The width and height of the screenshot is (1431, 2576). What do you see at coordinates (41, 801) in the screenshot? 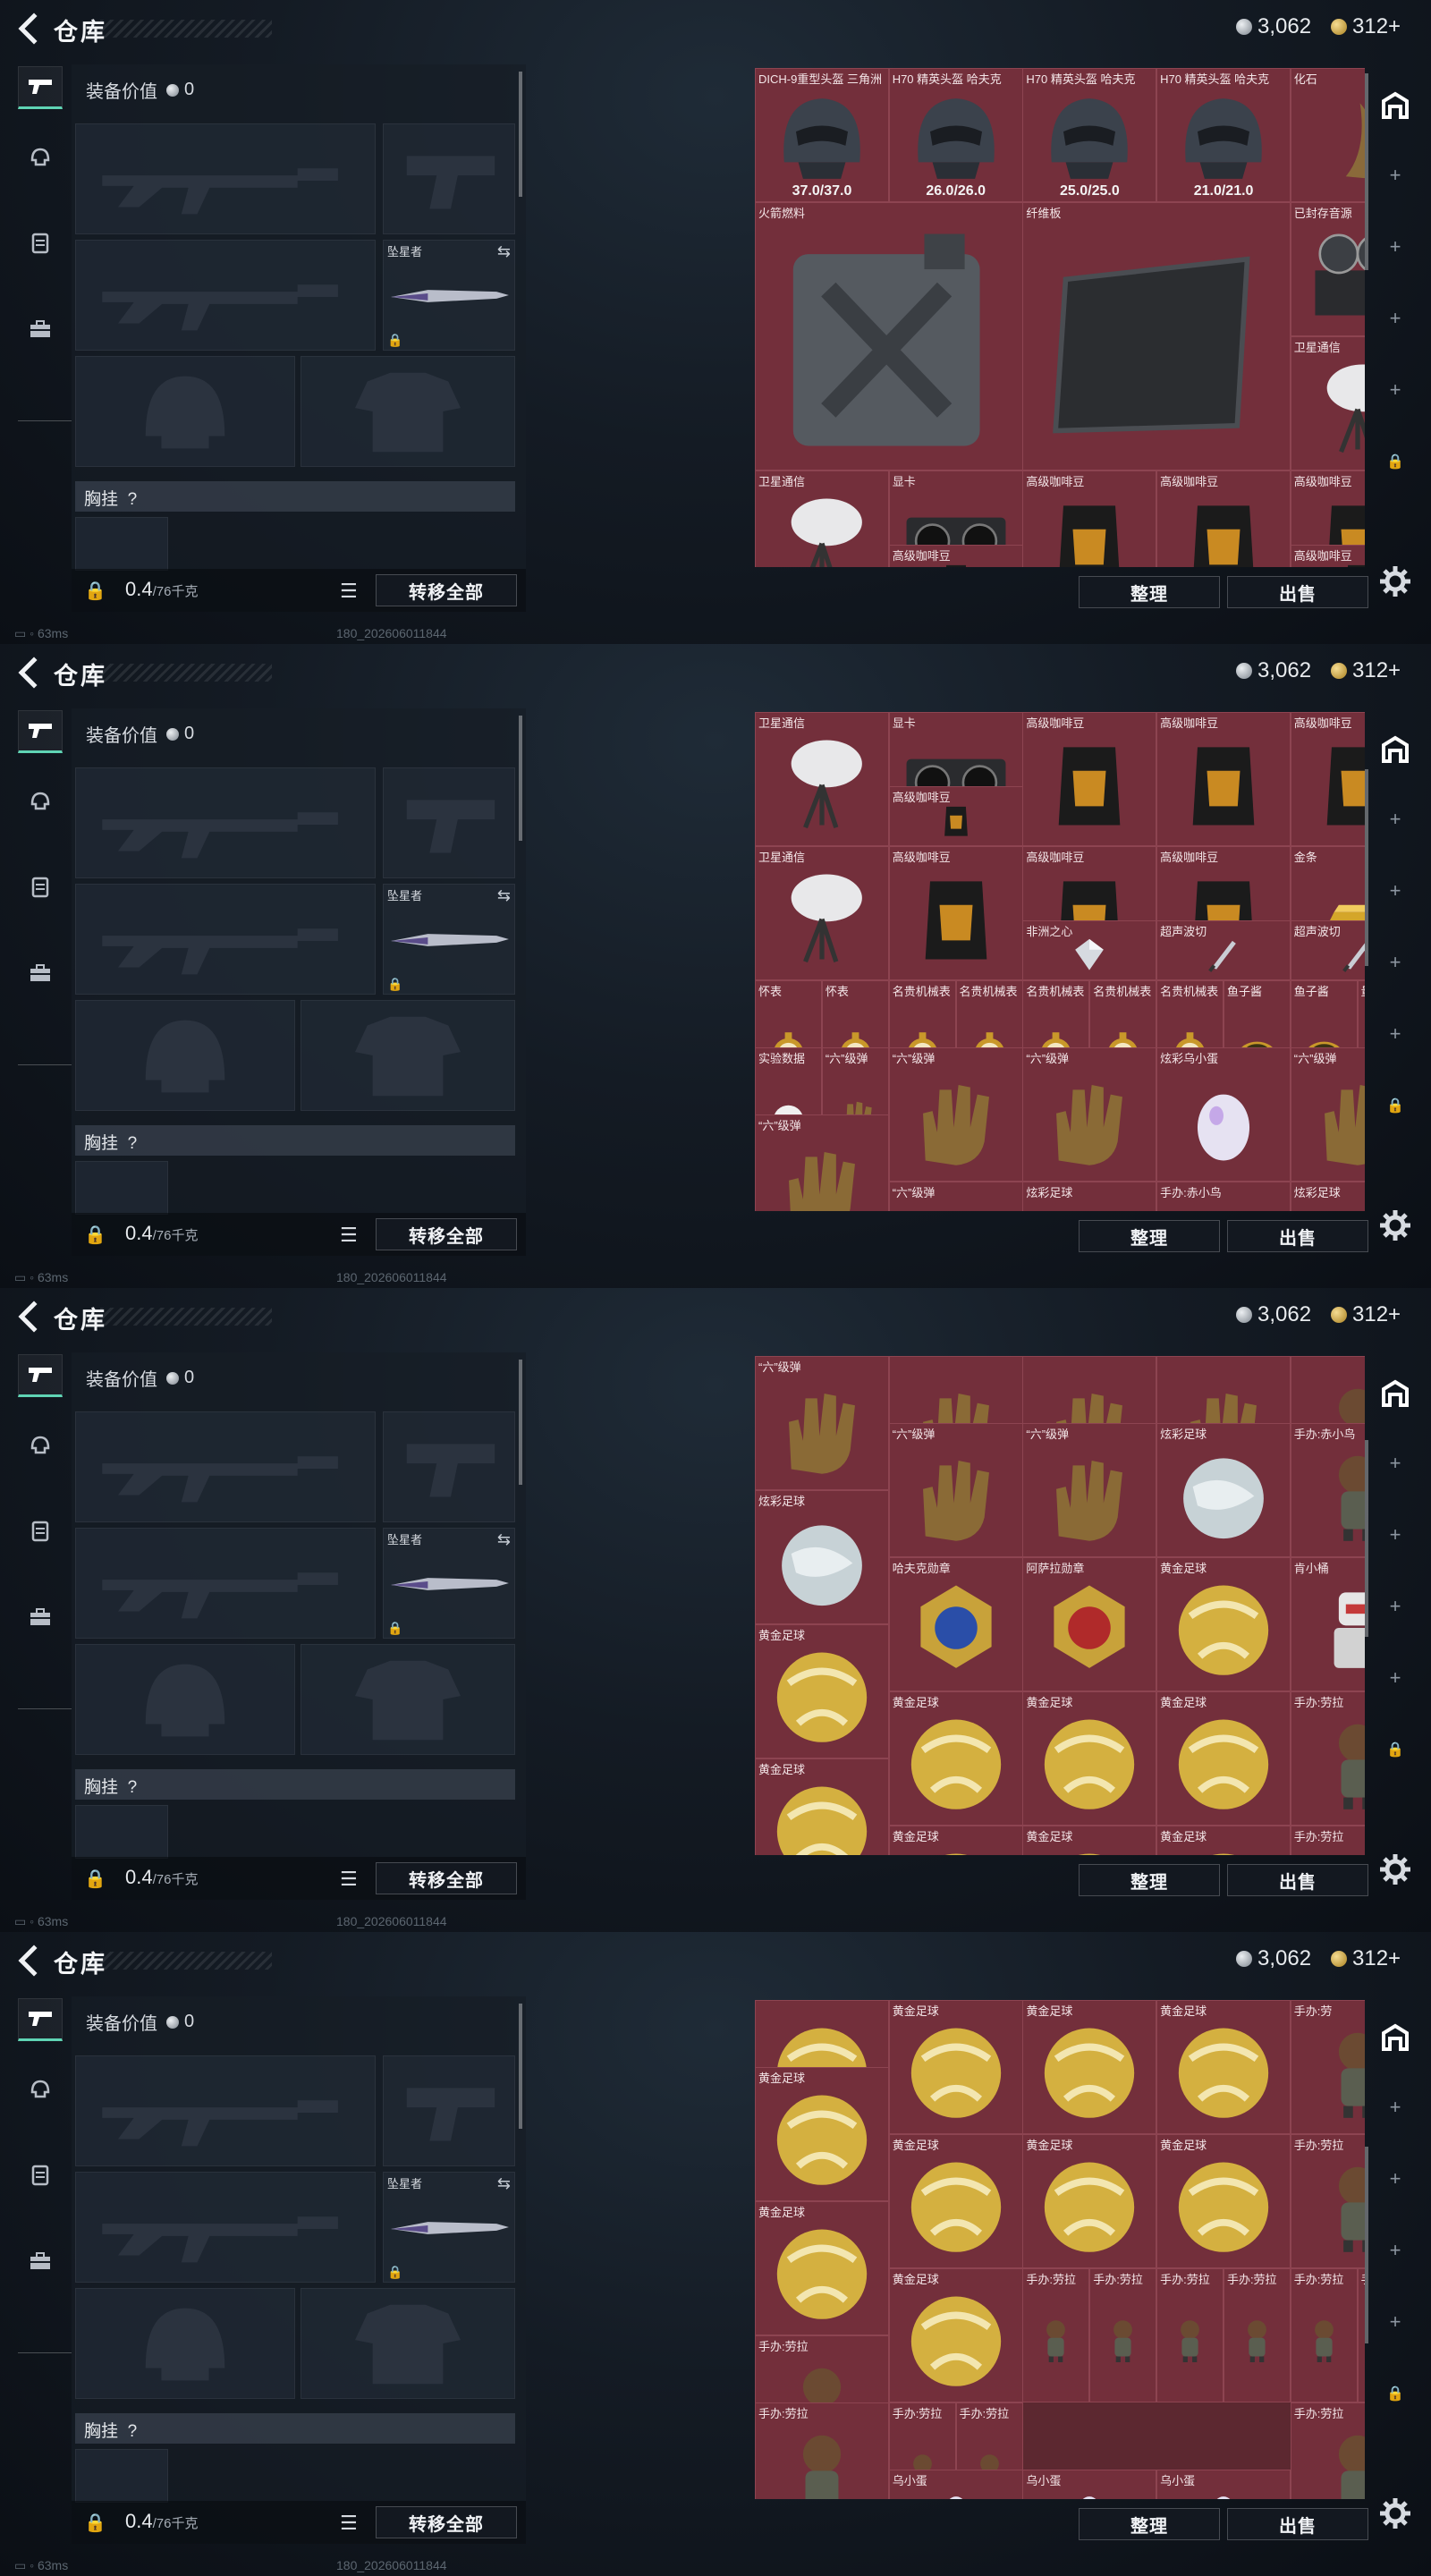
I see `tab-armor` at bounding box center [41, 801].